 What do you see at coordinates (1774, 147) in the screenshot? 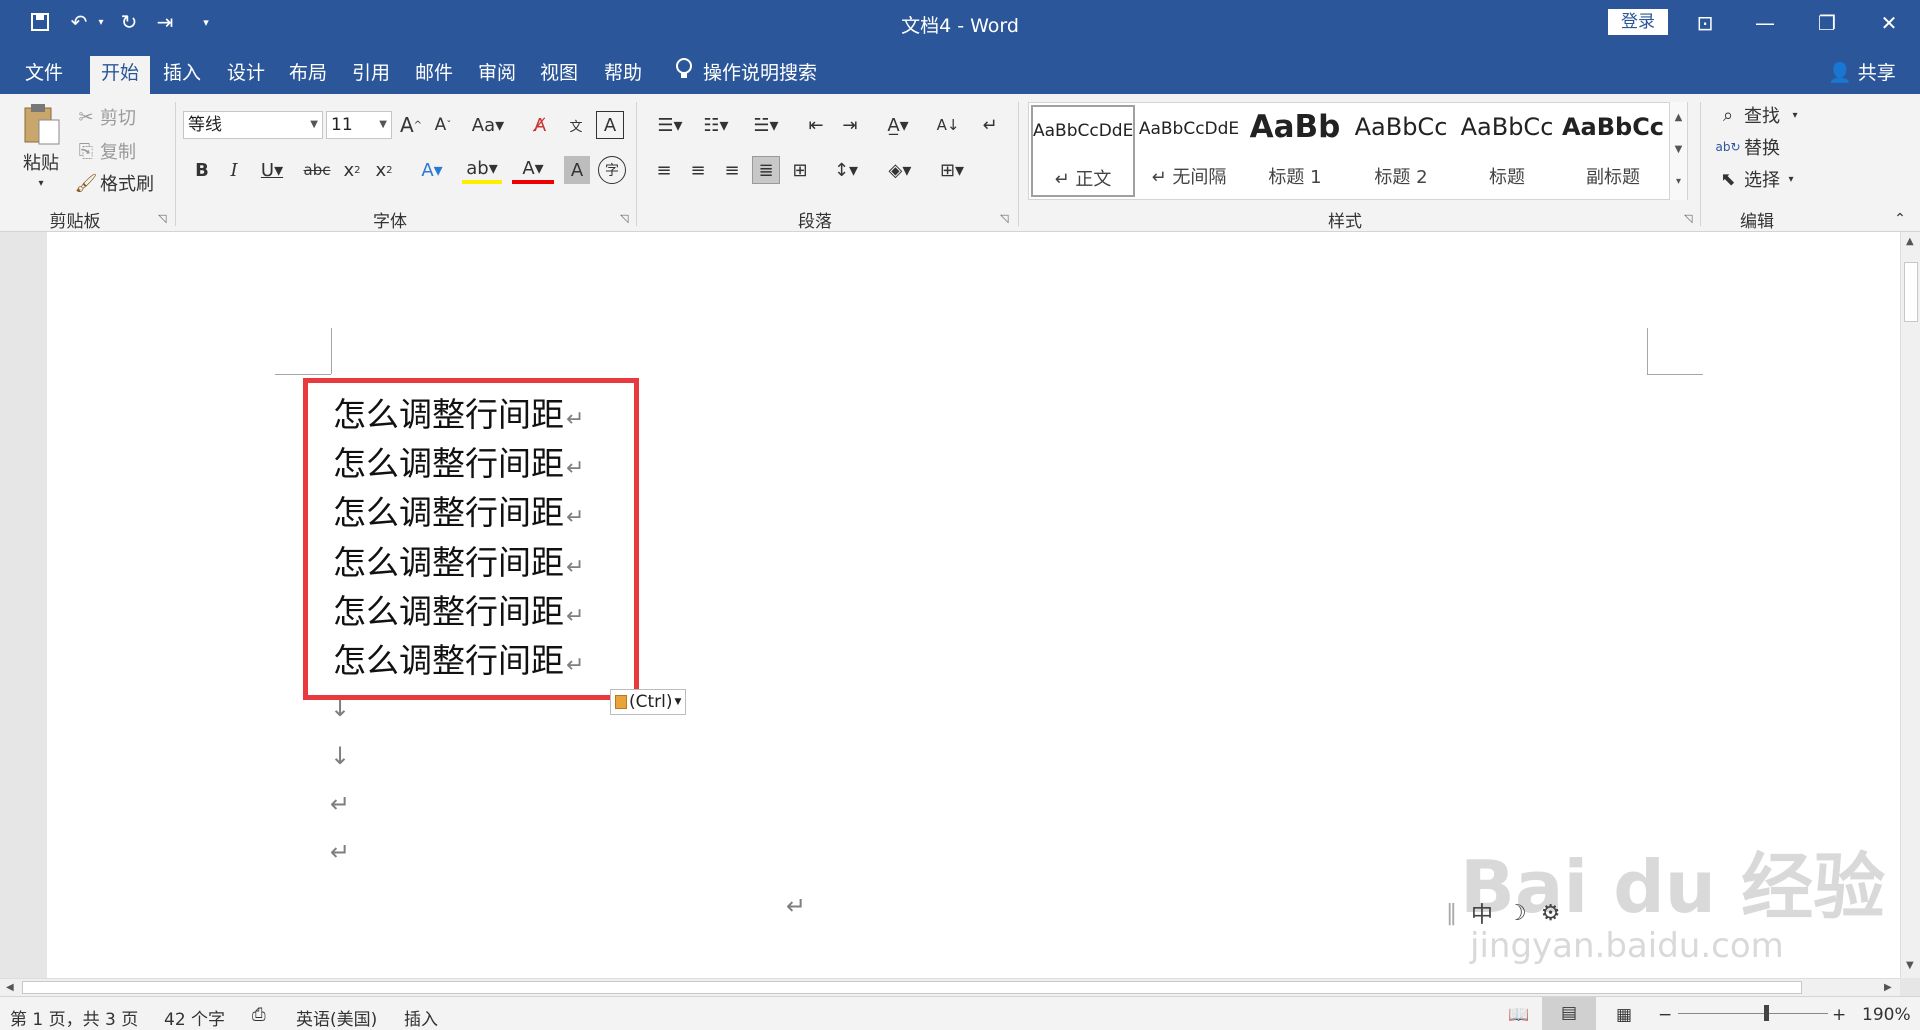
I see `replace-label: 替换` at bounding box center [1774, 147].